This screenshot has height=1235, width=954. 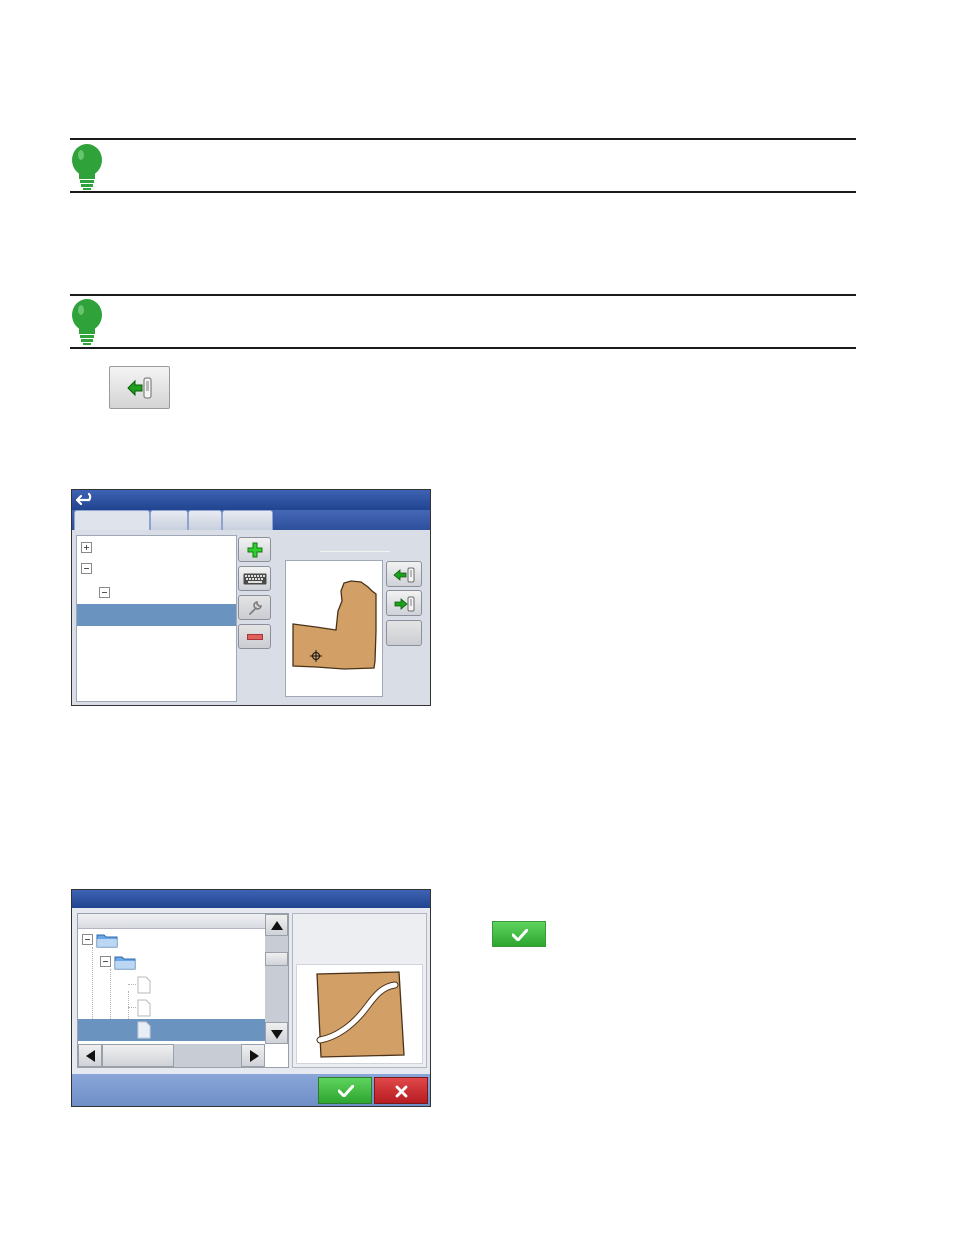 I want to click on scroll-thumb, so click(x=276, y=959).